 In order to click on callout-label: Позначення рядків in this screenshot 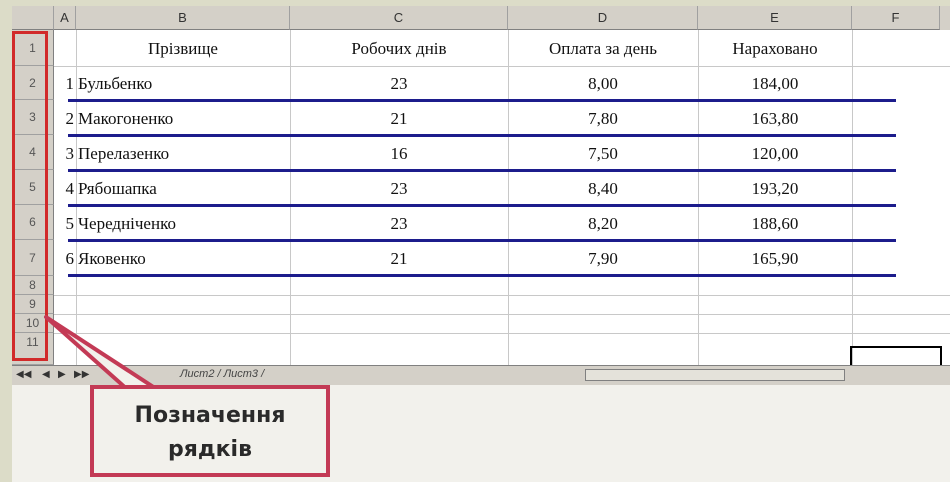, I will do `click(210, 431)`.